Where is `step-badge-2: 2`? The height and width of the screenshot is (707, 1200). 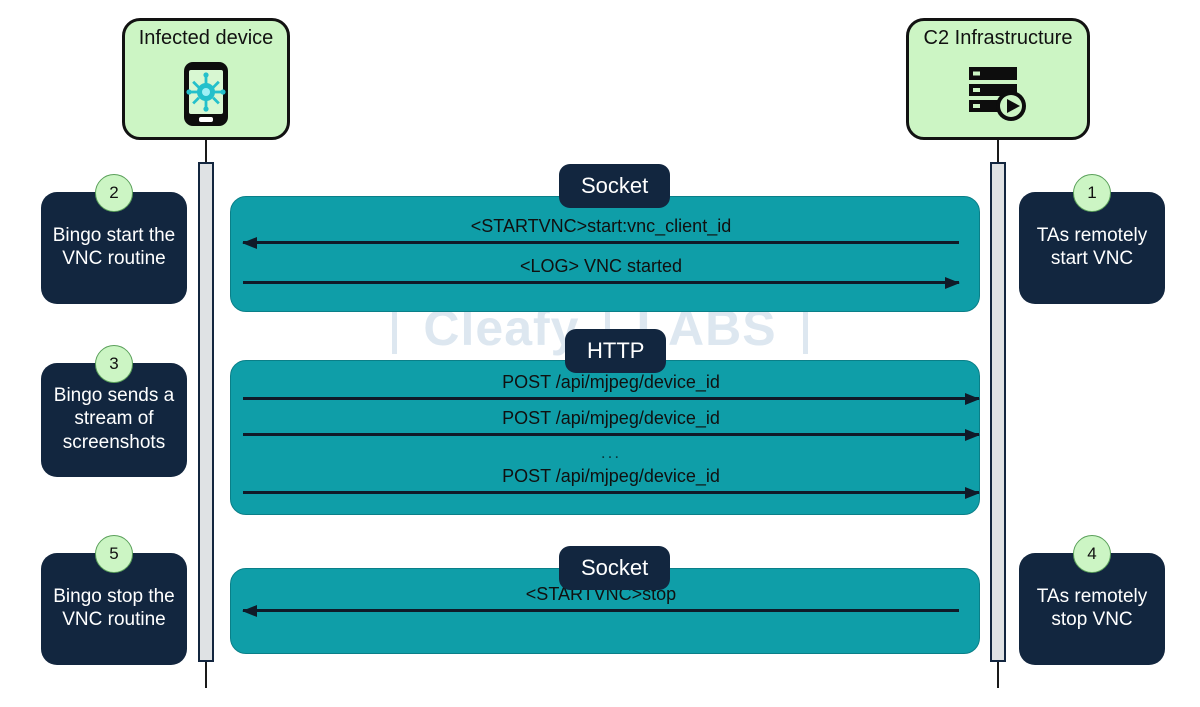
step-badge-2: 2 is located at coordinates (114, 193).